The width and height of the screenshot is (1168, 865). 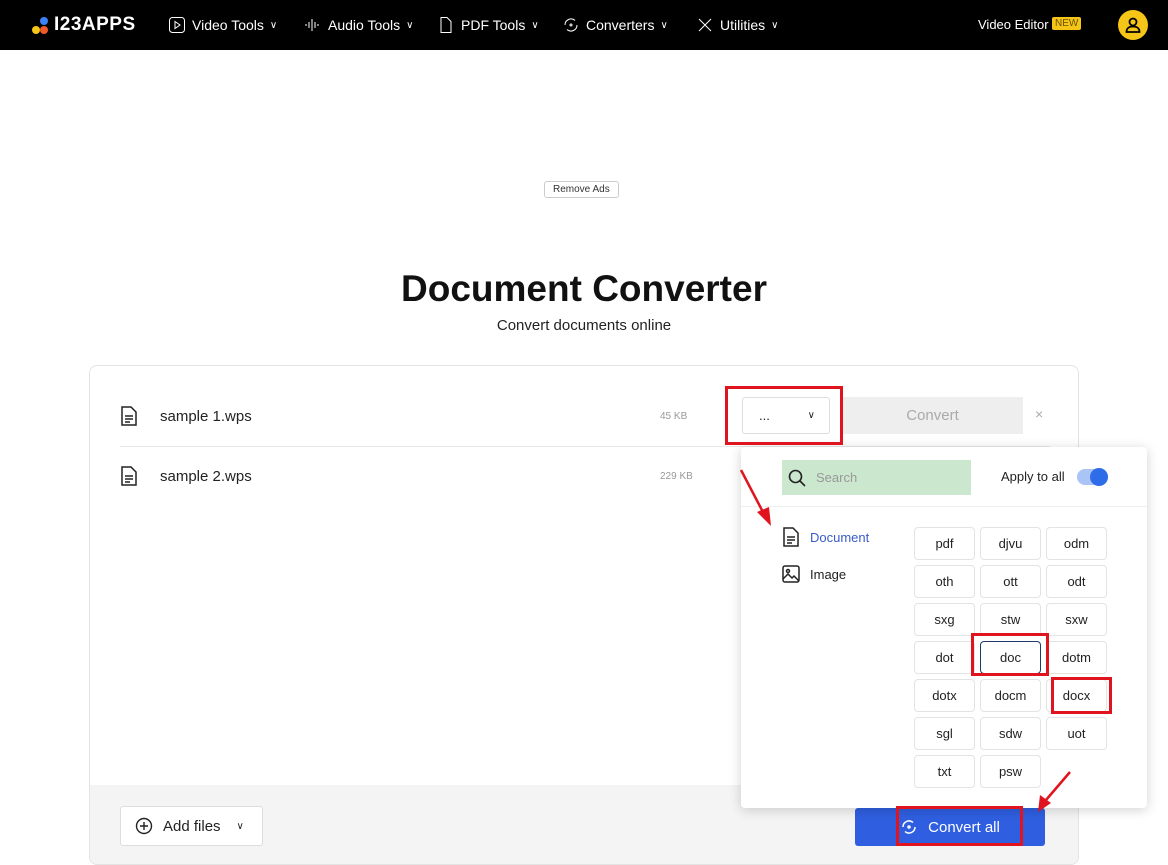 I want to click on nav-label: Audio Tools, so click(x=364, y=25).